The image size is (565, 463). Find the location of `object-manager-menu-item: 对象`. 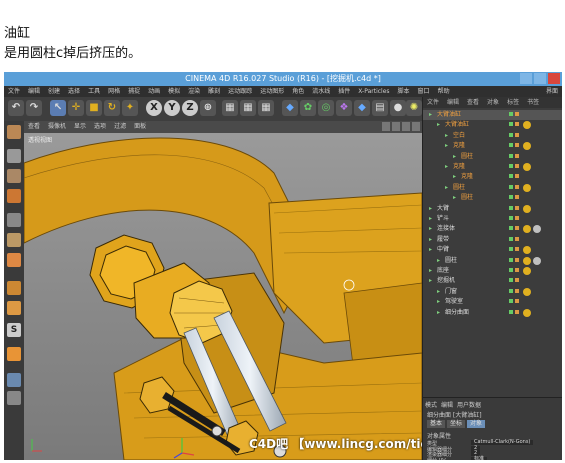

object-manager-menu-item: 对象 is located at coordinates (493, 102).